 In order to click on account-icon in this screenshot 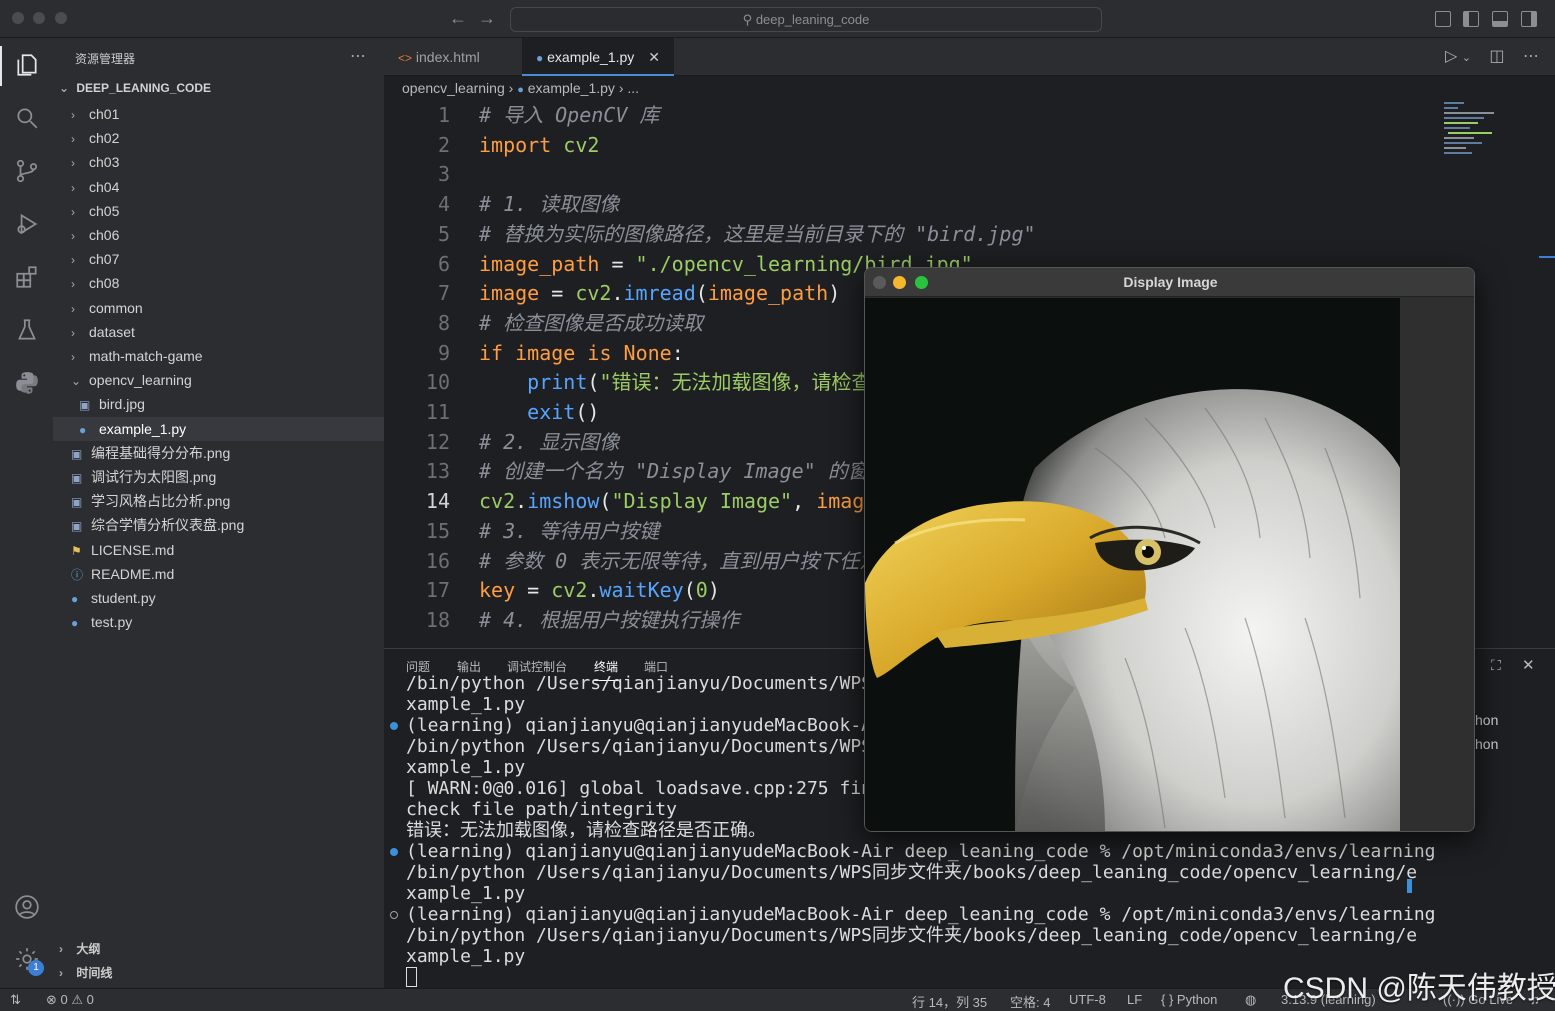, I will do `click(27, 907)`.